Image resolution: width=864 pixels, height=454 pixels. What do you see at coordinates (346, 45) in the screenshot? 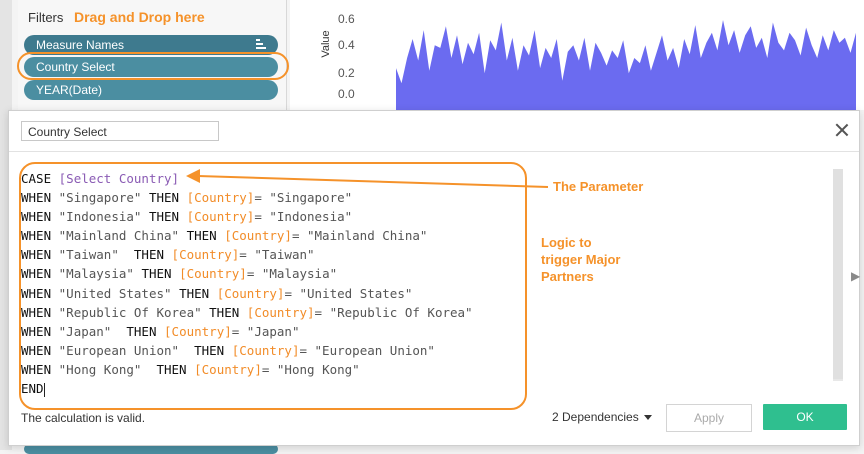
I see `y-tick-label: 0.4` at bounding box center [346, 45].